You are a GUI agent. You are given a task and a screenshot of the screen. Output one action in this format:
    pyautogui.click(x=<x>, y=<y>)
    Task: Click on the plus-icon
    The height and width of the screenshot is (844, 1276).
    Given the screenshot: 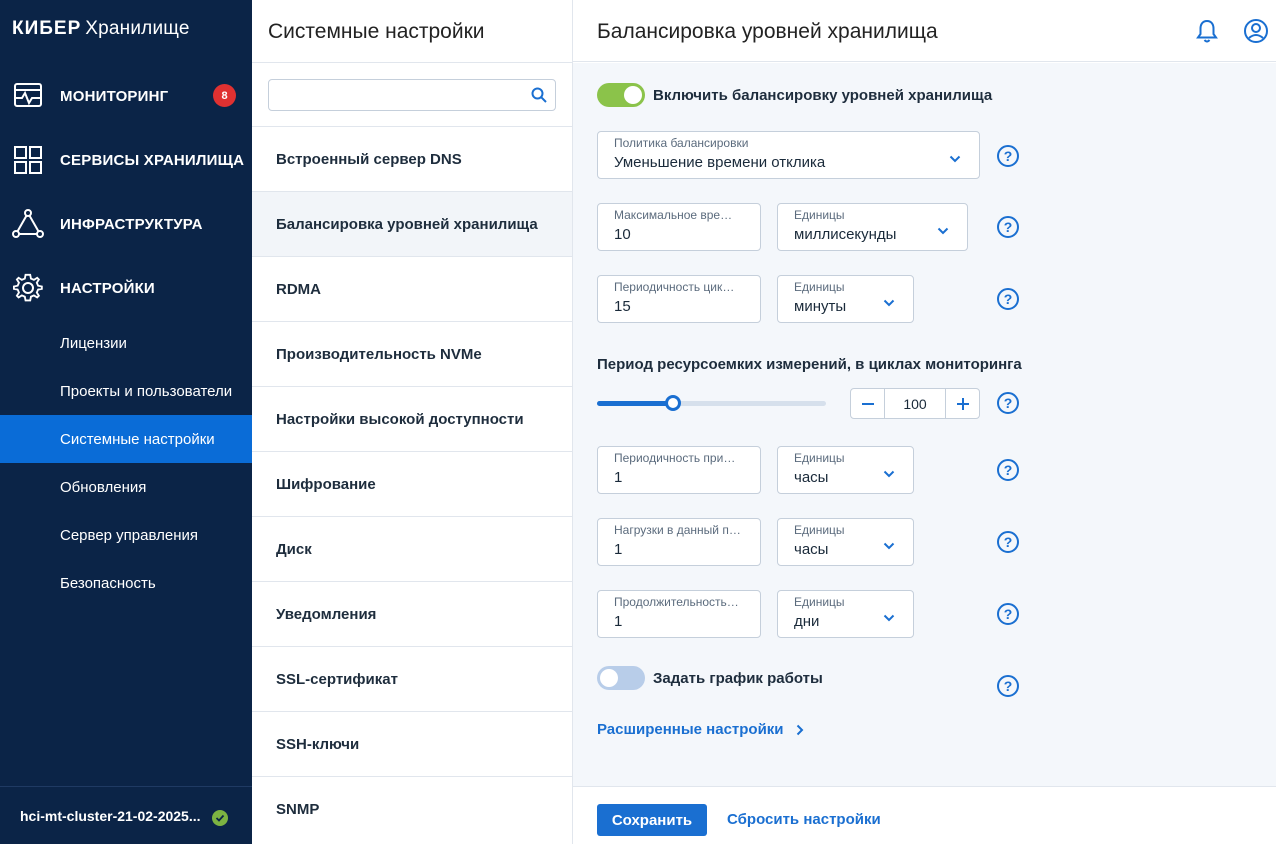 What is the action you would take?
    pyautogui.click(x=962, y=403)
    